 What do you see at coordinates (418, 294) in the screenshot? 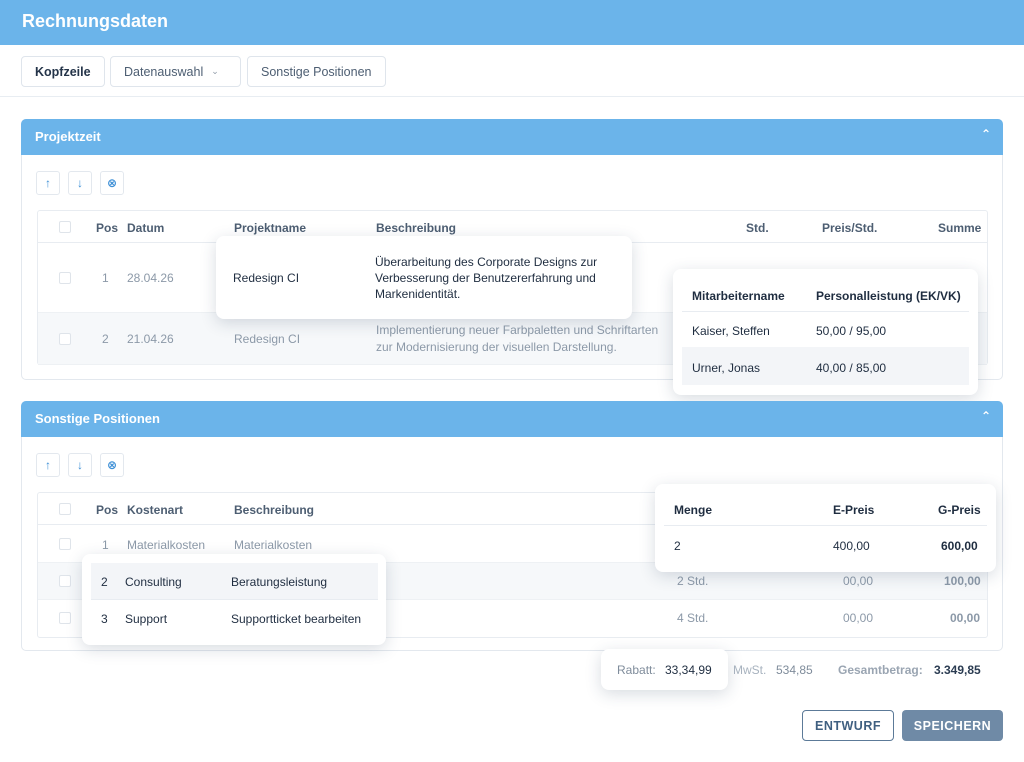
I see `row-beschreibung-line3: Markenidentität.` at bounding box center [418, 294].